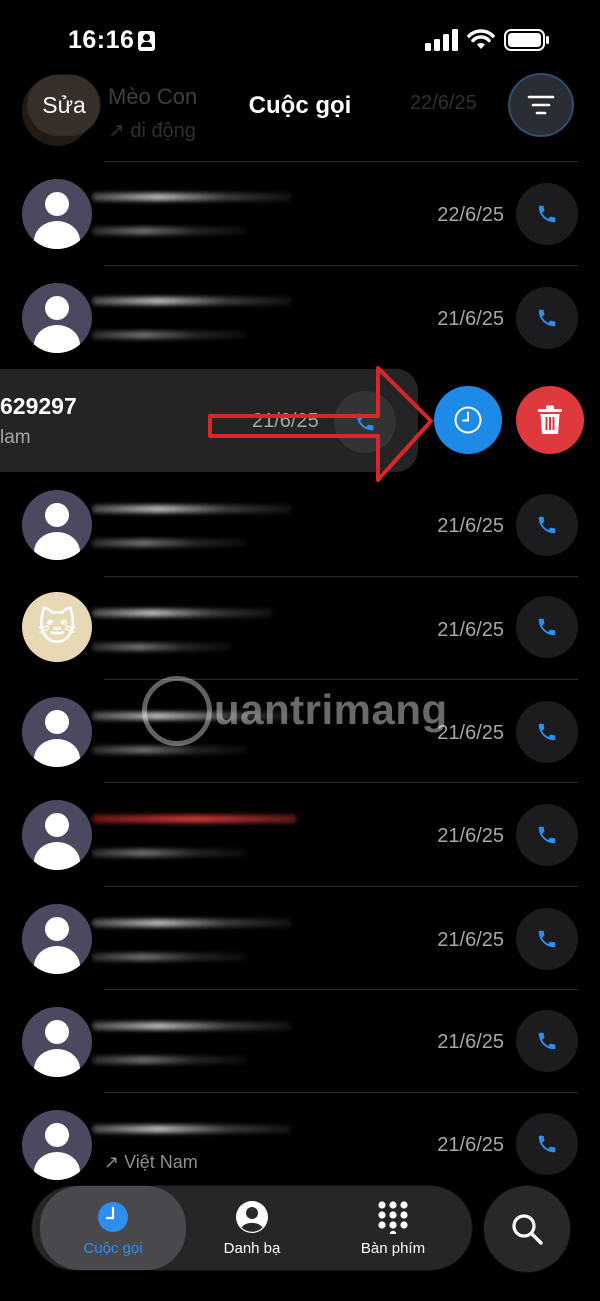 This screenshot has height=1301, width=600. I want to click on call-subtitle: lam, so click(15, 437).